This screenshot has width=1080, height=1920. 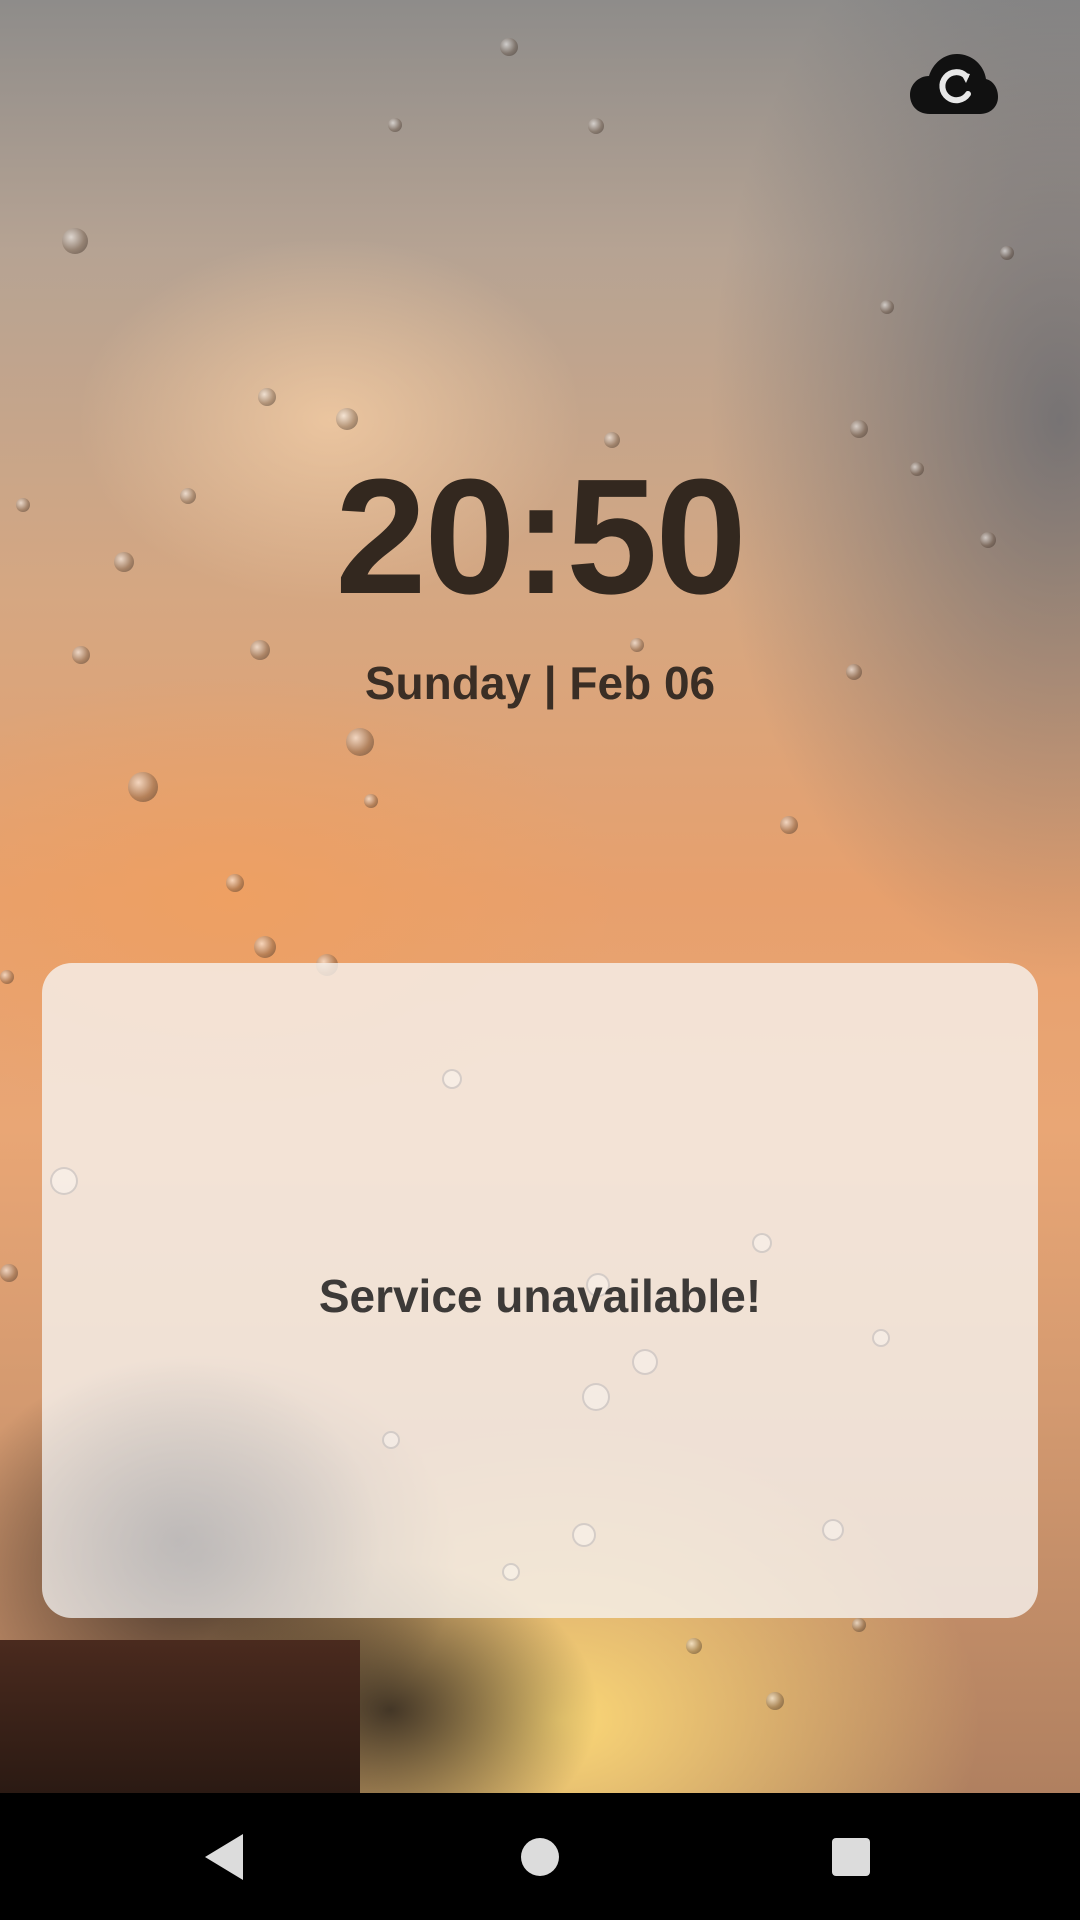 What do you see at coordinates (540, 1296) in the screenshot?
I see `service-unavailable-message: Service unavailable!` at bounding box center [540, 1296].